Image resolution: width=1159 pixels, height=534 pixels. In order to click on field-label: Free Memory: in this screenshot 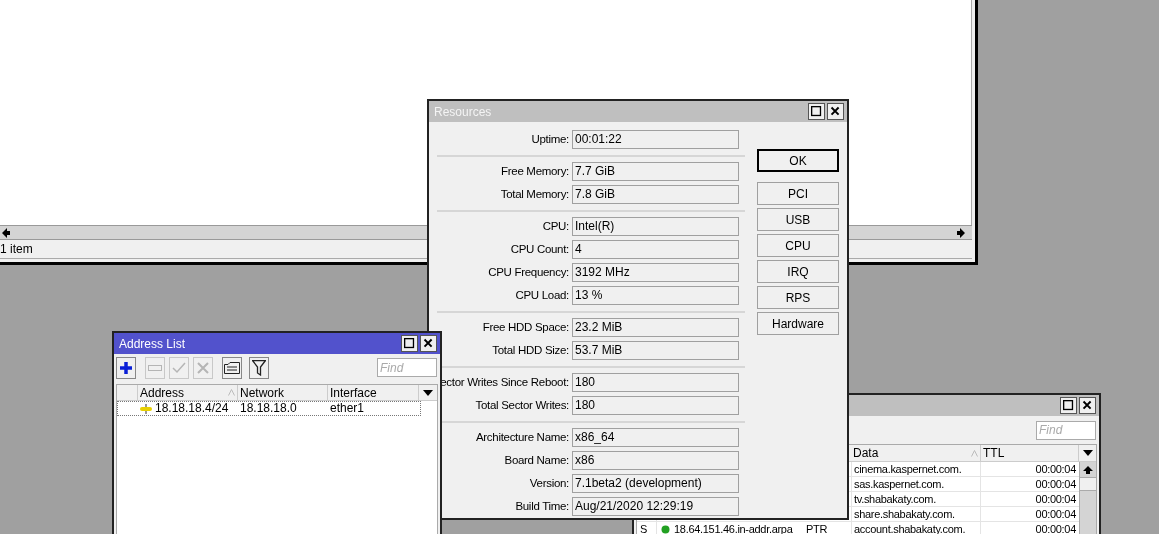, I will do `click(535, 171)`.